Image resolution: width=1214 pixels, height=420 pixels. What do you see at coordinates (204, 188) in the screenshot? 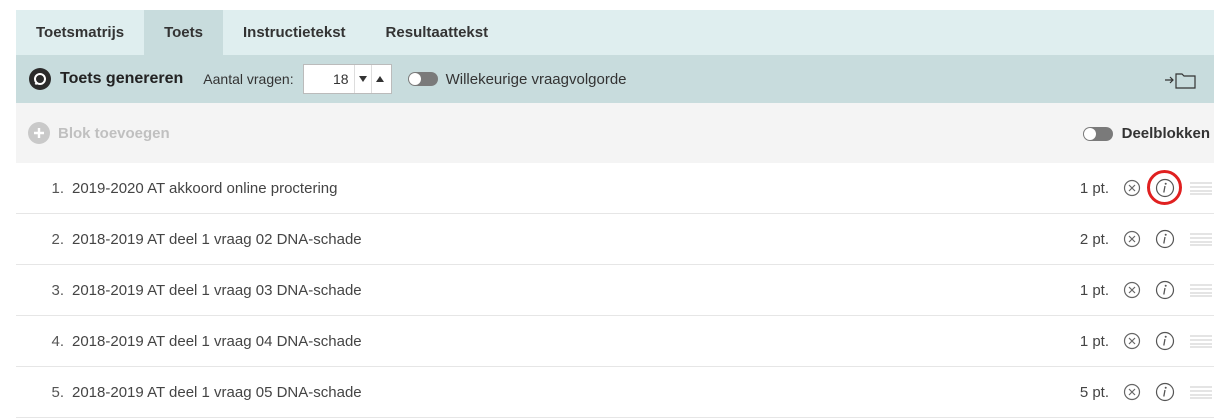
I see `question-title: 2019-2020 AT akkoord online proctering` at bounding box center [204, 188].